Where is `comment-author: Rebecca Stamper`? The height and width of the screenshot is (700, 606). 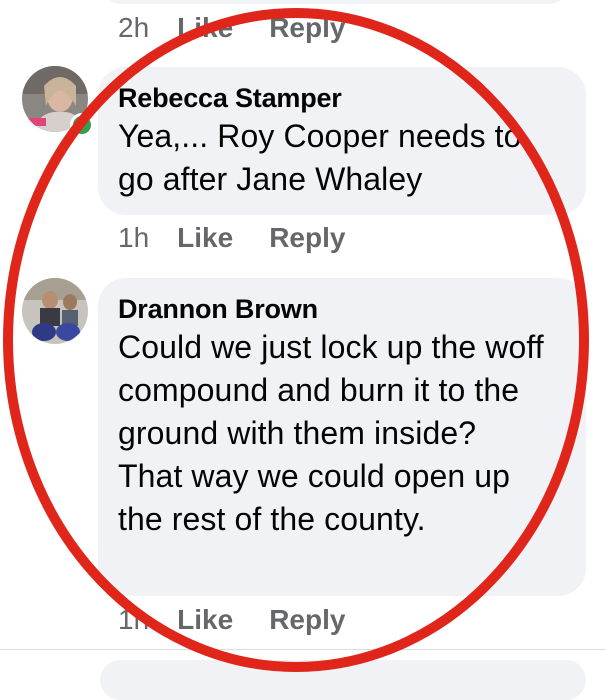
comment-author: Rebecca Stamper is located at coordinates (342, 98).